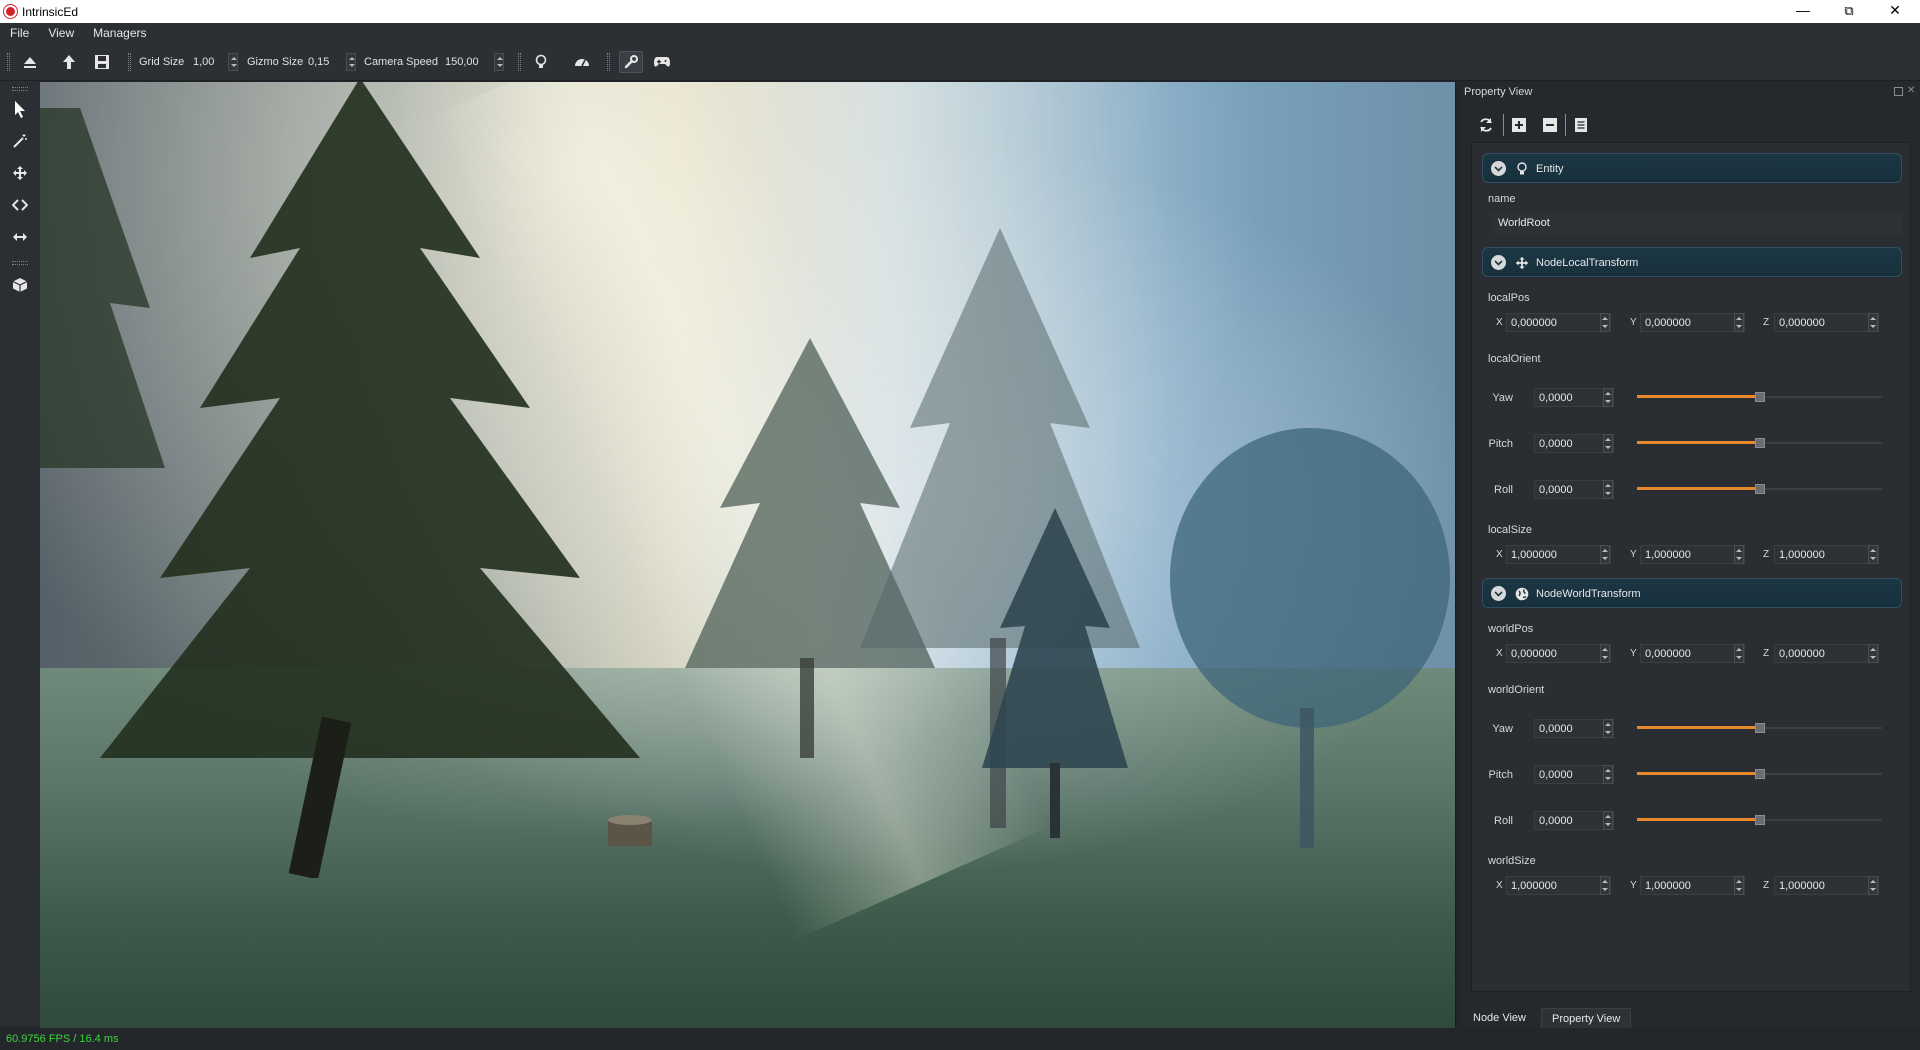  What do you see at coordinates (1574, 489) in the screenshot?
I see `local-roll-field: 0,0000` at bounding box center [1574, 489].